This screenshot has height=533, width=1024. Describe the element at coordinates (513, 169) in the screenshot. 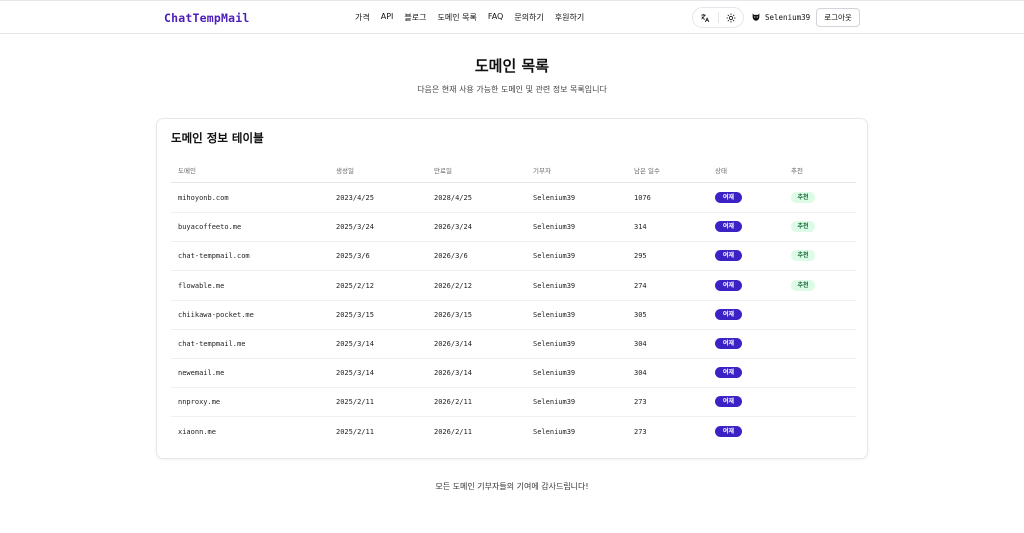

I see `table-header: 도메인 생성일 만료일 기부자 남은 일수 상태 추천` at that location.